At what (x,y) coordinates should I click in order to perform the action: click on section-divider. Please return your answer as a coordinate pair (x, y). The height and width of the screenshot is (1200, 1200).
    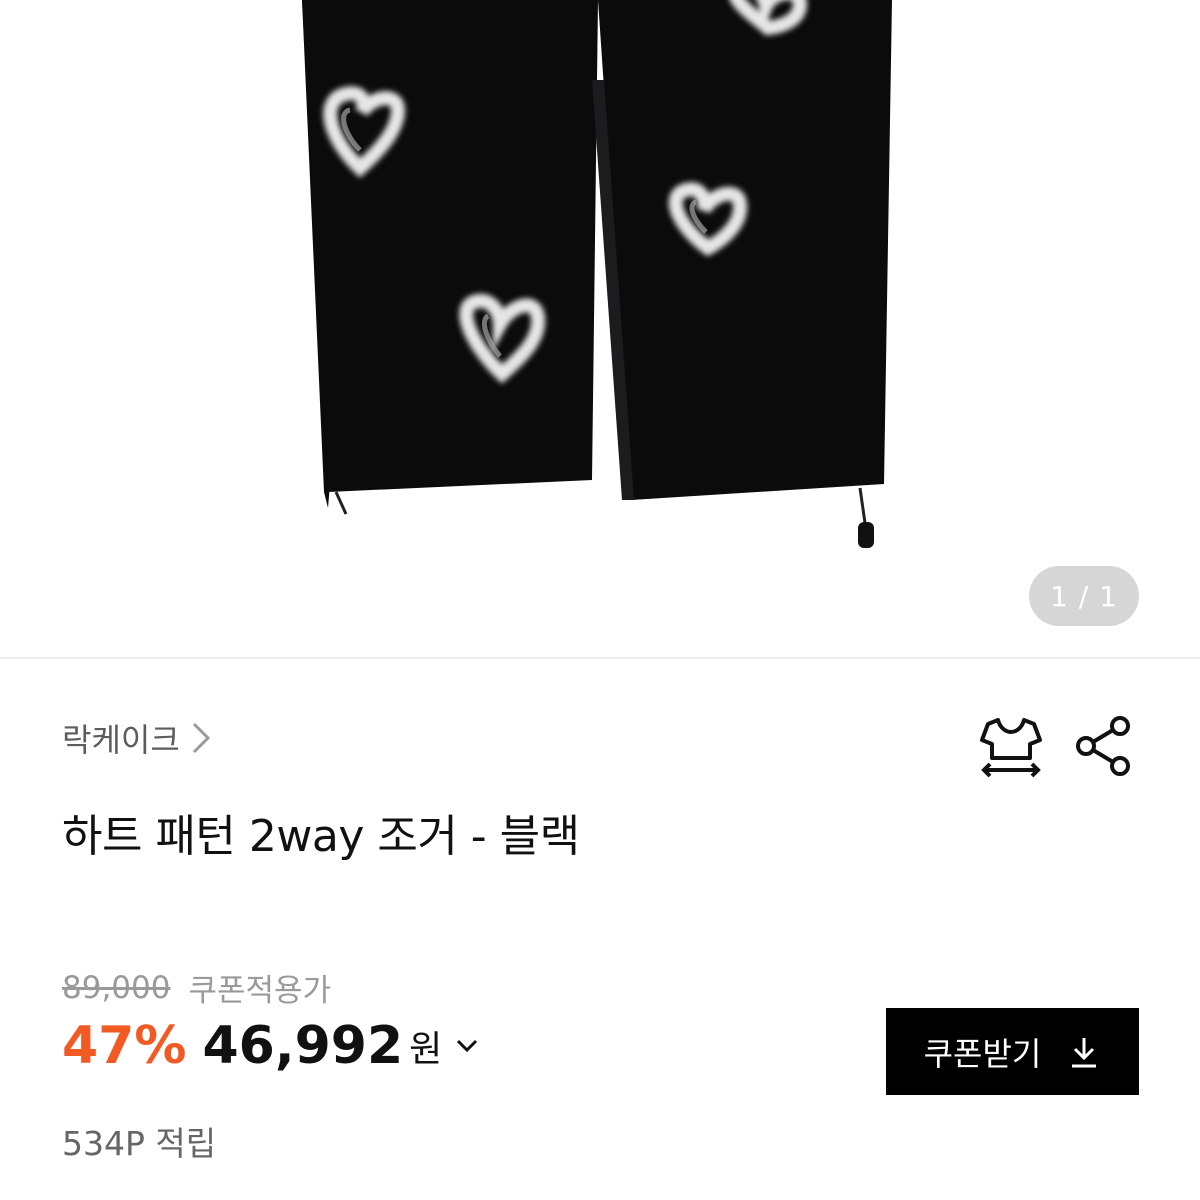
    Looking at the image, I should click on (600, 658).